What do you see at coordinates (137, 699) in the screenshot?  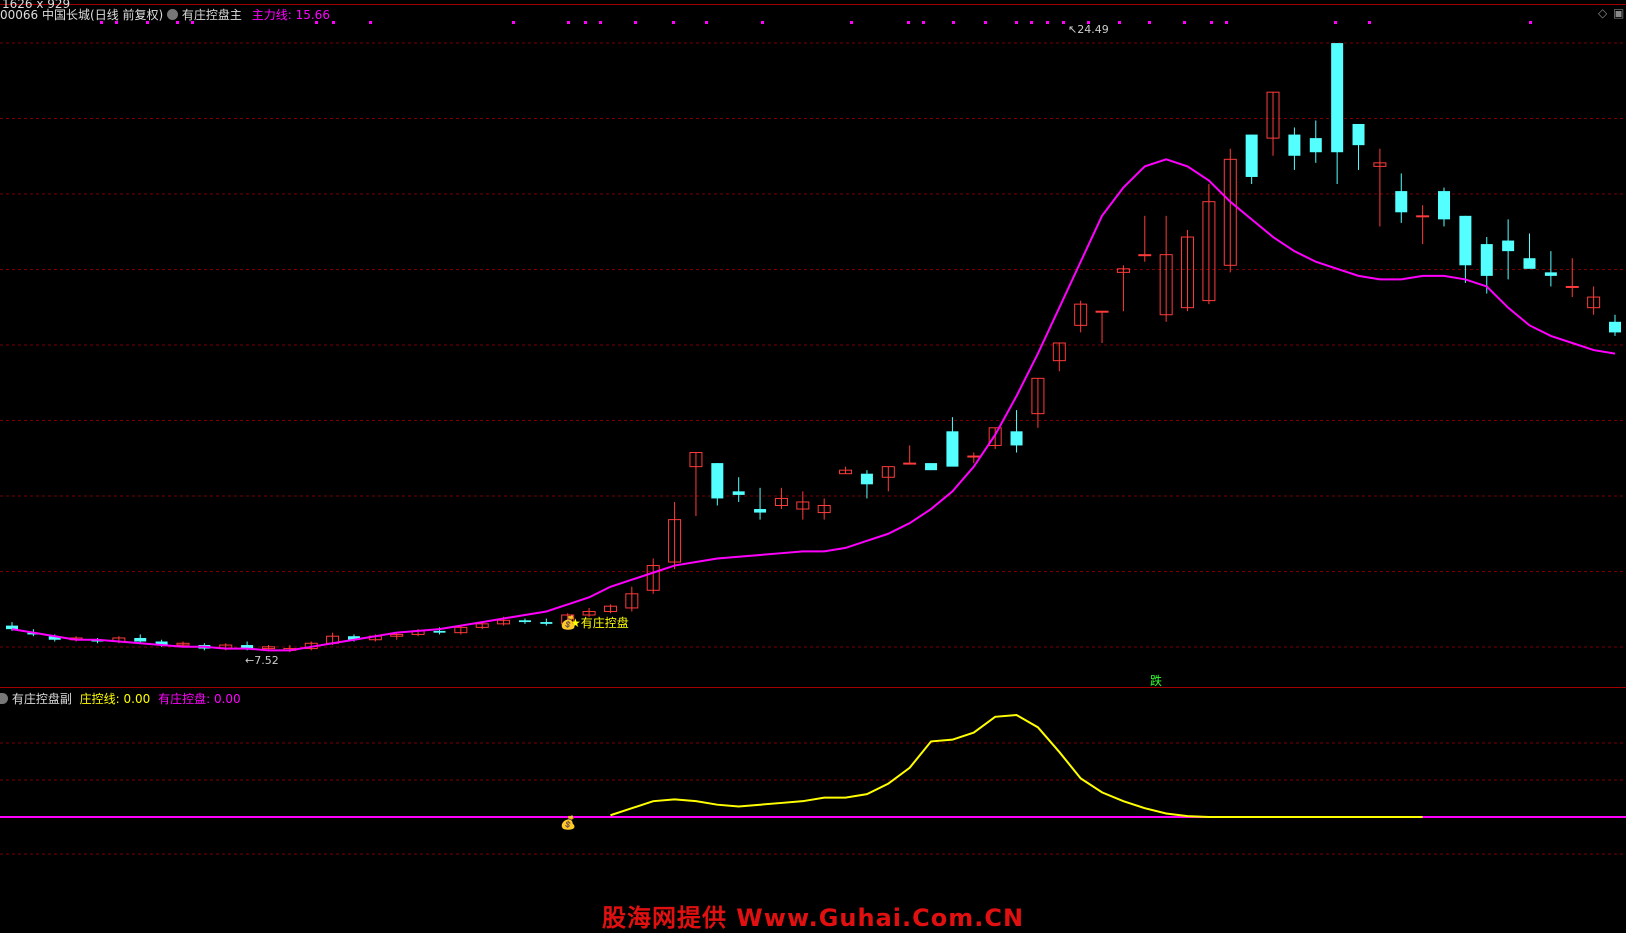 I see `sub-line1-value: 0.00` at bounding box center [137, 699].